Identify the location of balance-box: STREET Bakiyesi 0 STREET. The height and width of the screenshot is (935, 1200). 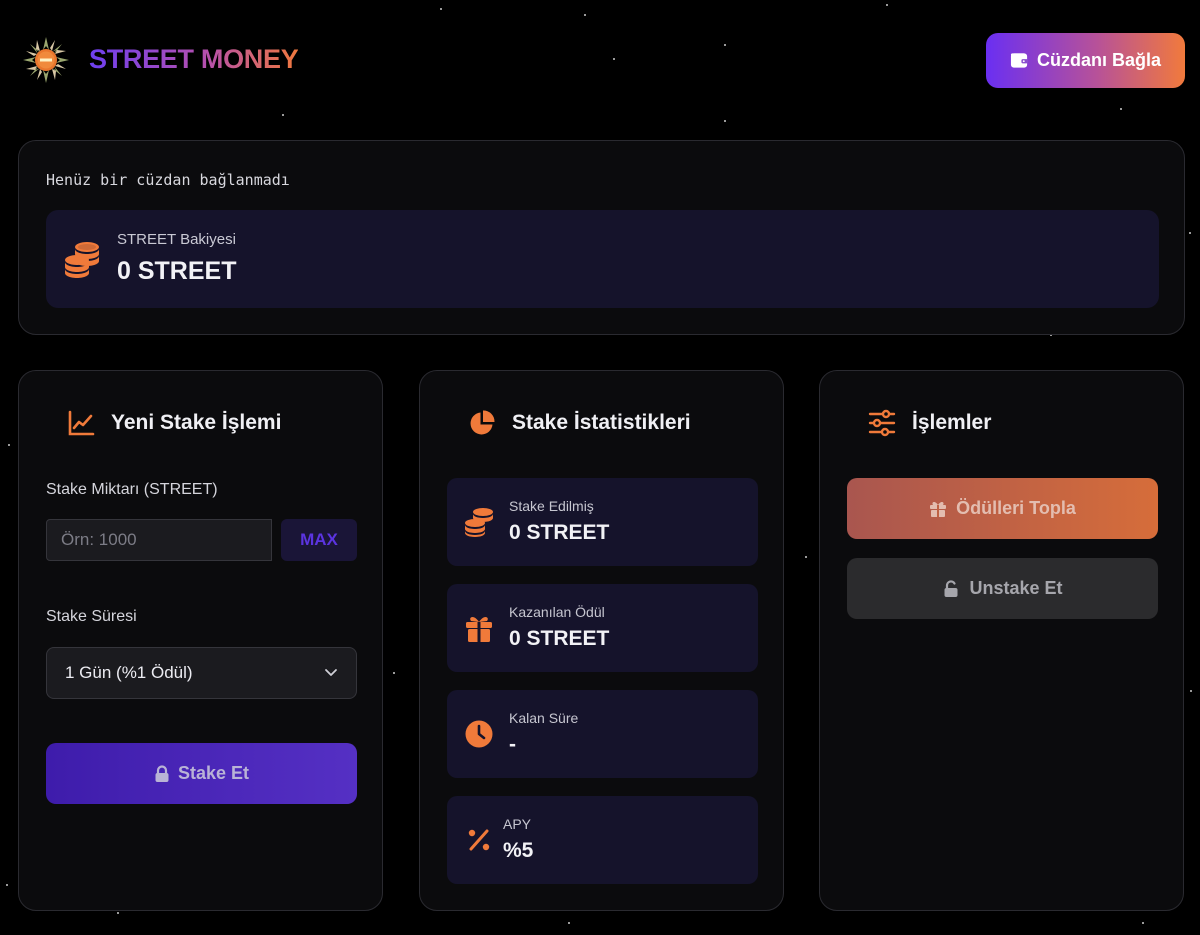
(602, 259).